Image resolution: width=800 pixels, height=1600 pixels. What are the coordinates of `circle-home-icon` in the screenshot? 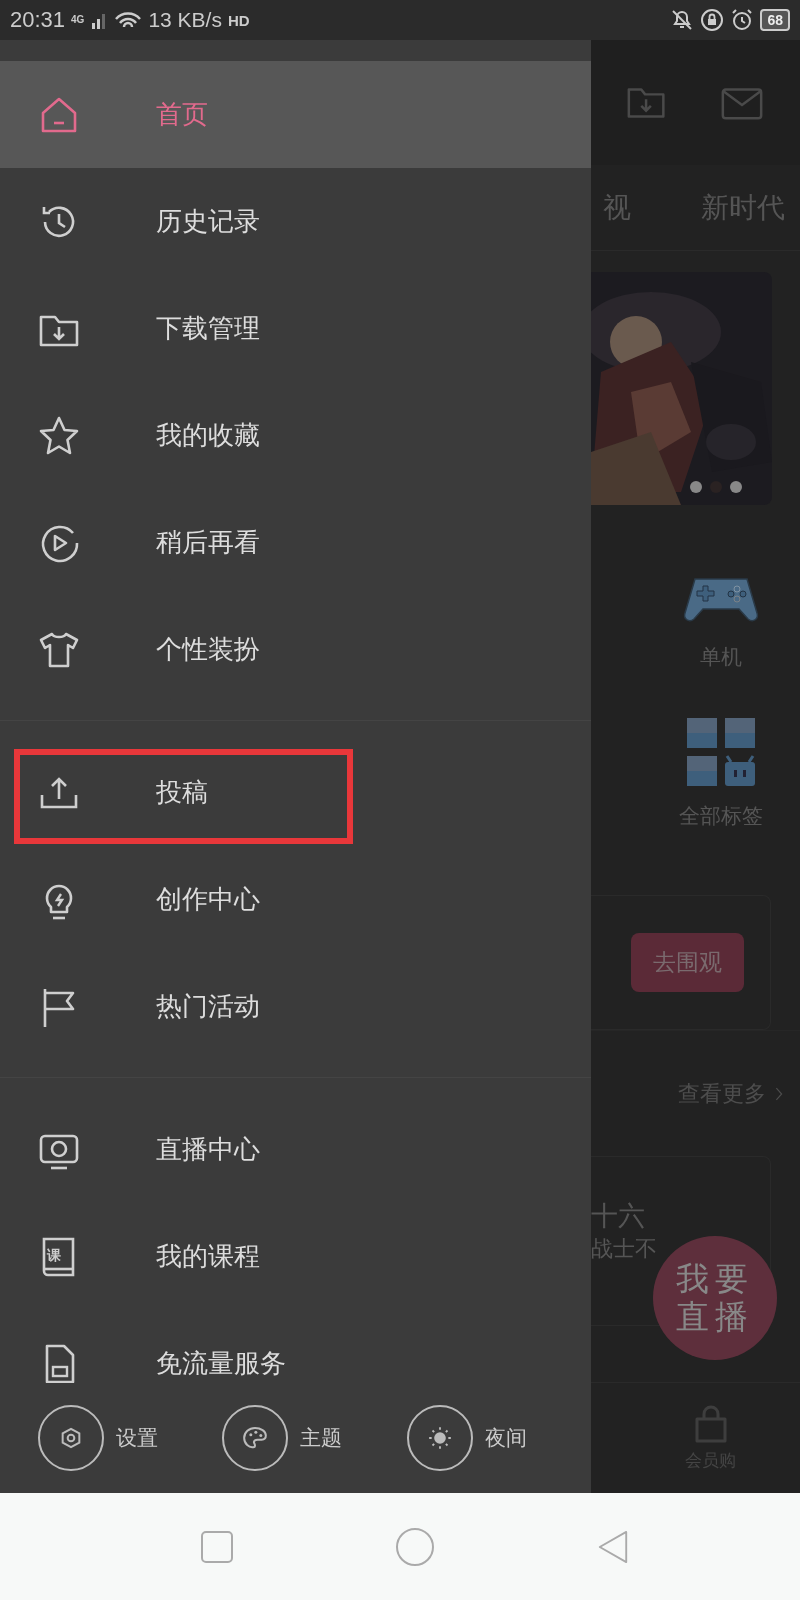 It's located at (415, 1546).